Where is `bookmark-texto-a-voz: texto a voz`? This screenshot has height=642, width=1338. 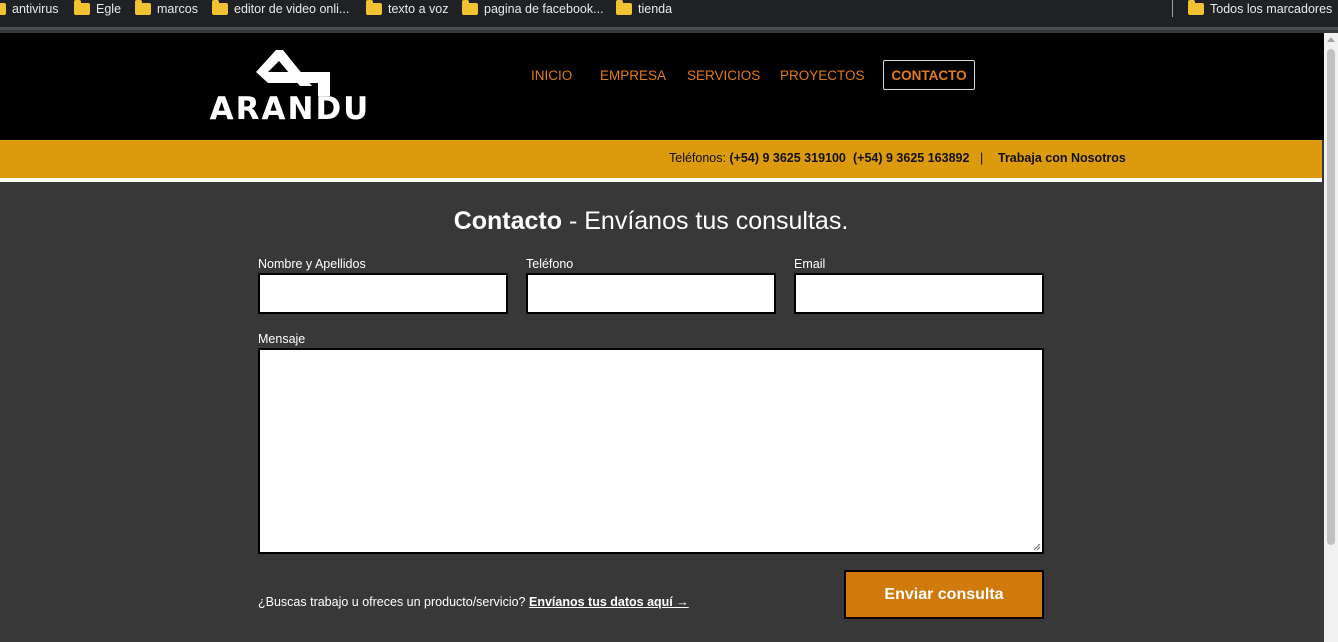
bookmark-texto-a-voz: texto a voz is located at coordinates (407, 9).